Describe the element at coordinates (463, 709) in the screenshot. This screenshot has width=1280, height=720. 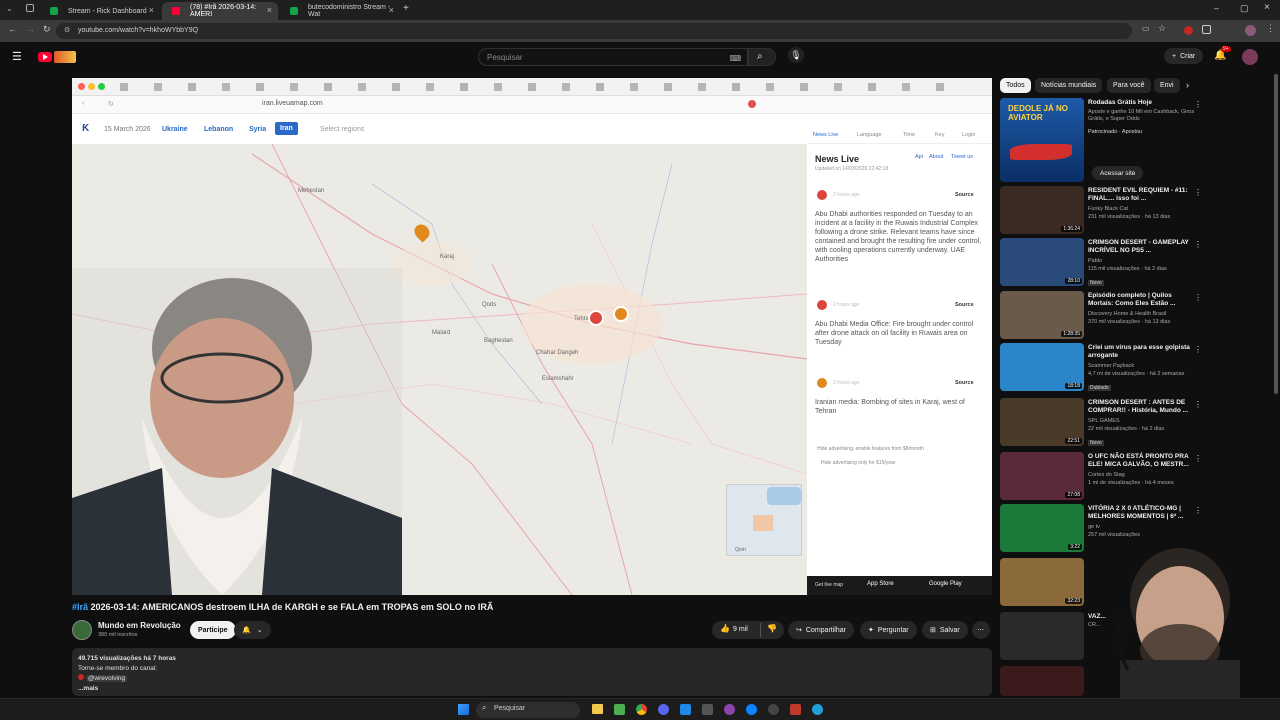
I see `windows-start-icon` at that location.